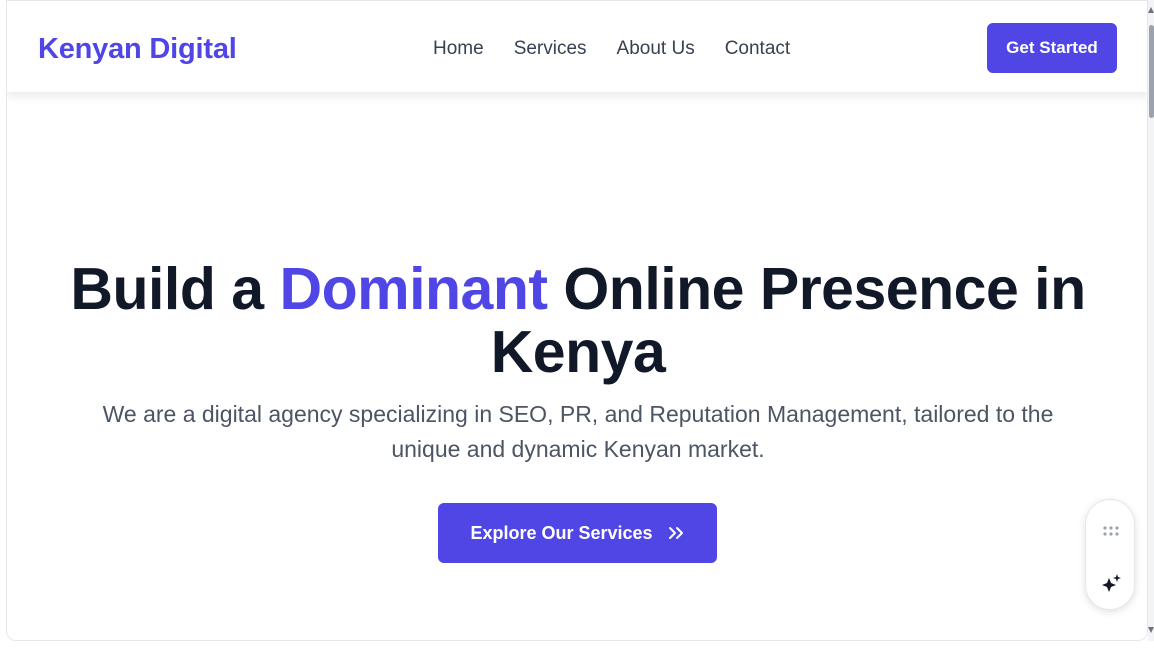  I want to click on explore-services-button: Explore Our Services, so click(577, 533).